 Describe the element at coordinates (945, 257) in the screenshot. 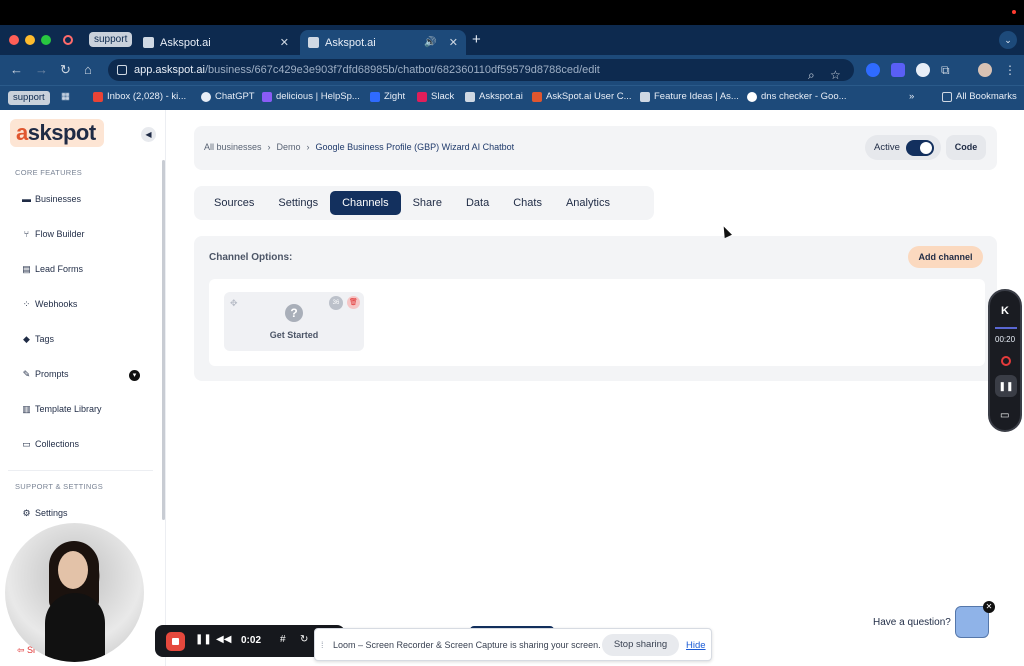

I see `add-channel-button: Add channel` at that location.